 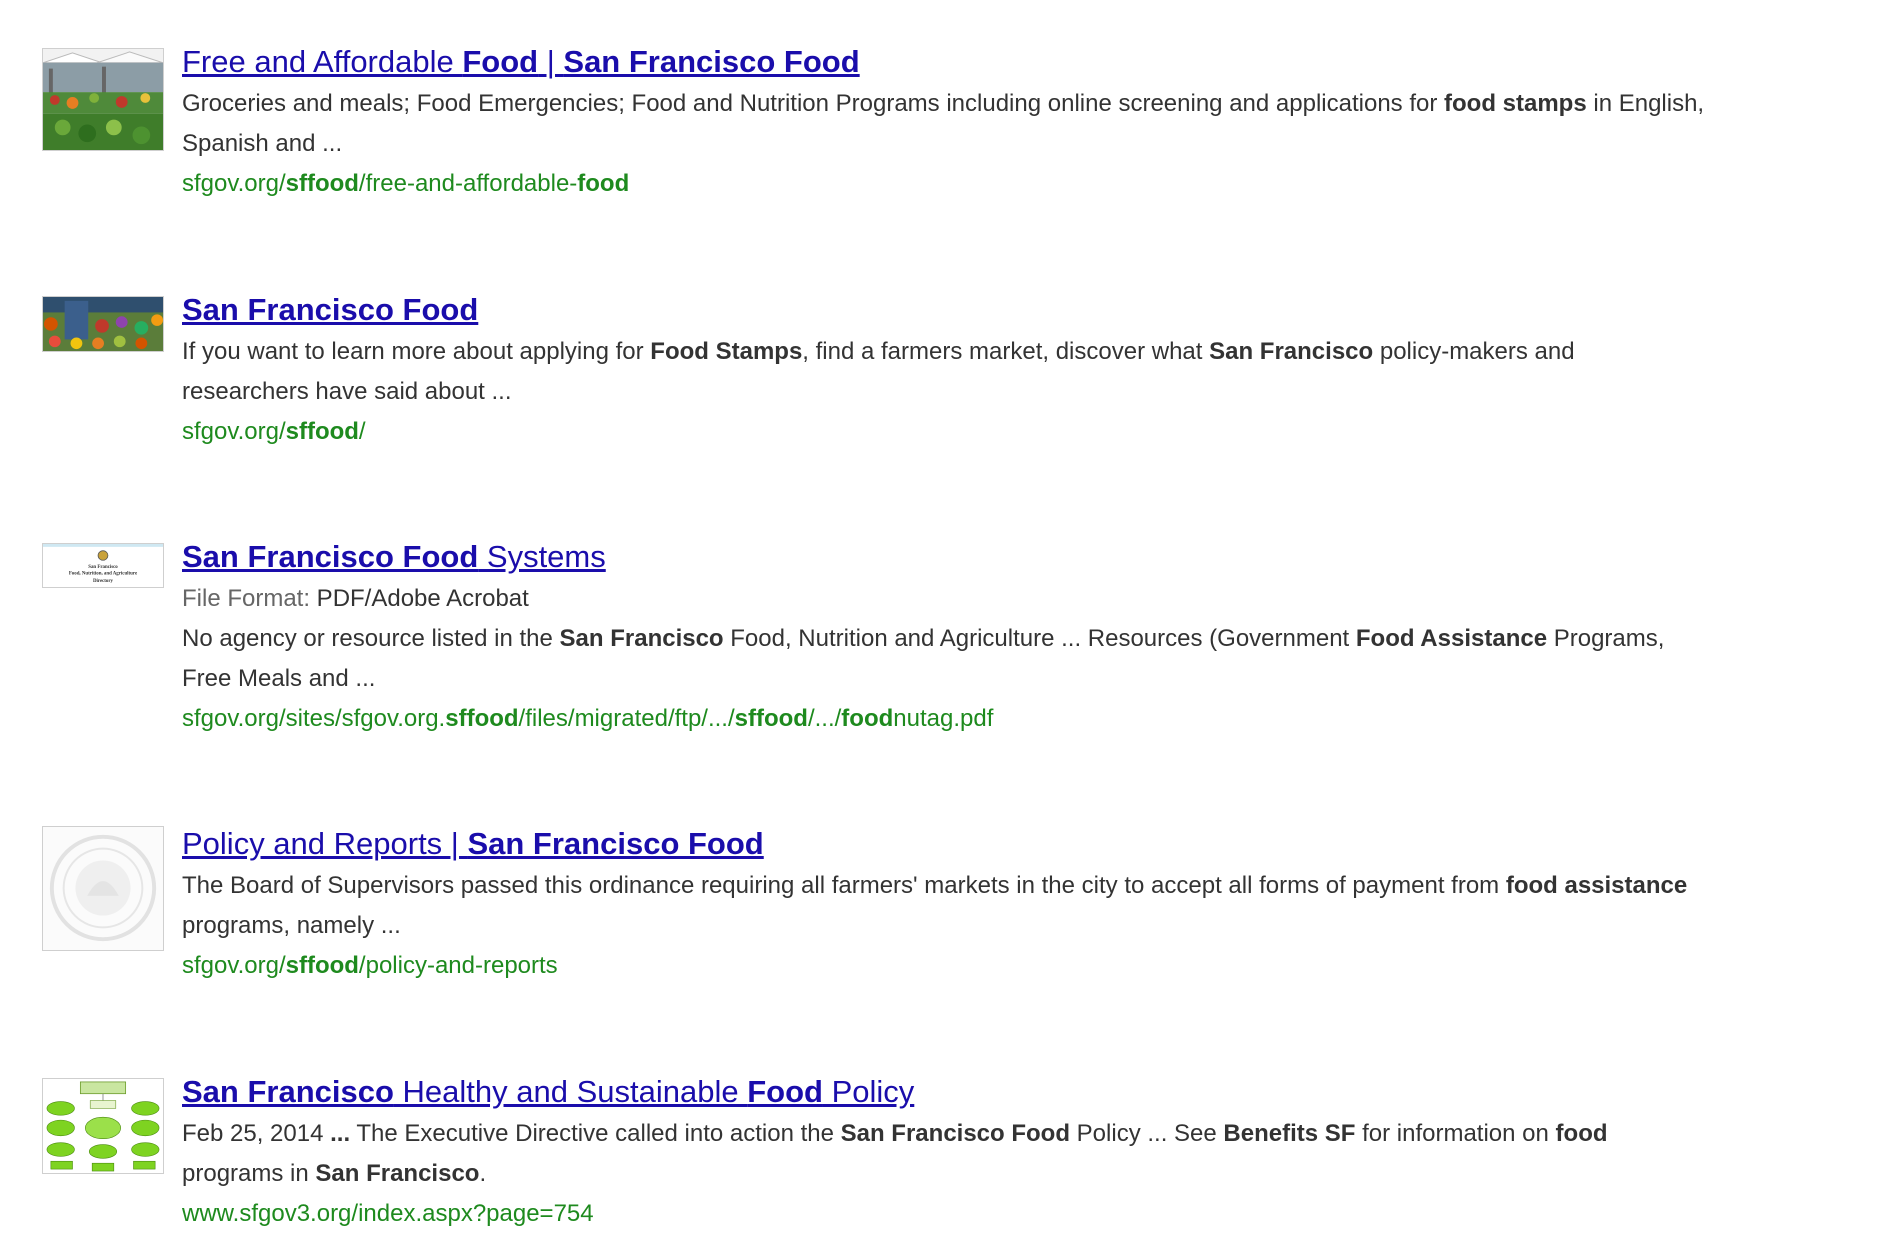 I want to click on text-segment: , find a farmers market, discover what, so click(x=1006, y=351).